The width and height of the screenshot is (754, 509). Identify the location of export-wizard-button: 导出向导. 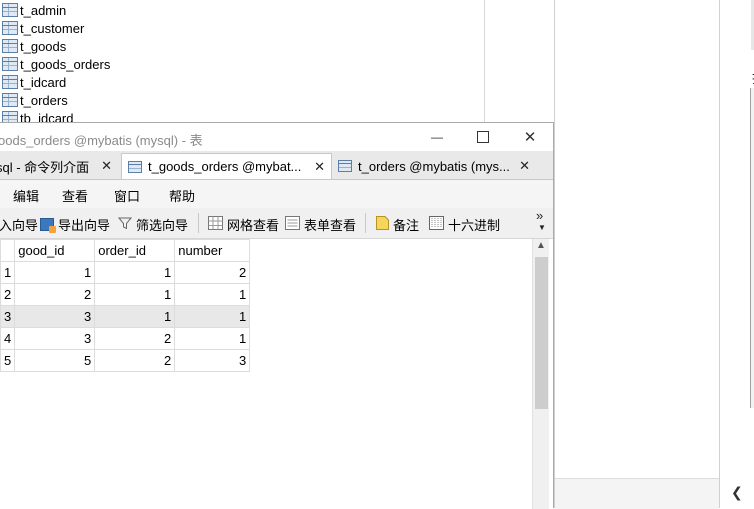
(75, 224).